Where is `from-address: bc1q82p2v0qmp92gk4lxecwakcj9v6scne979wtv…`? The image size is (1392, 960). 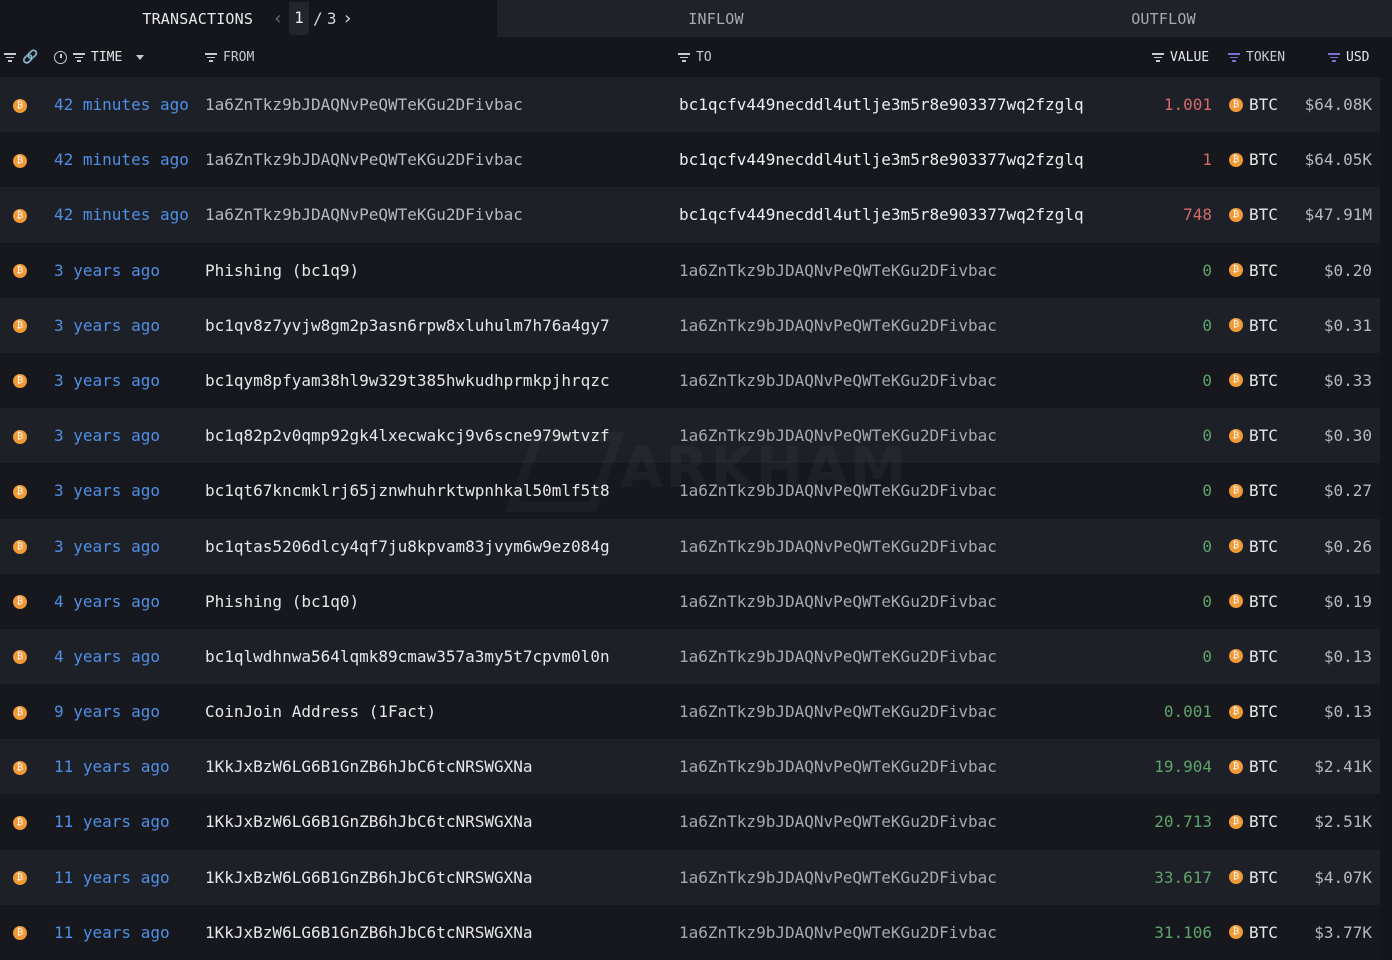 from-address: bc1q82p2v0qmp92gk4lxecwakcj9v6scne979wtv… is located at coordinates (407, 435).